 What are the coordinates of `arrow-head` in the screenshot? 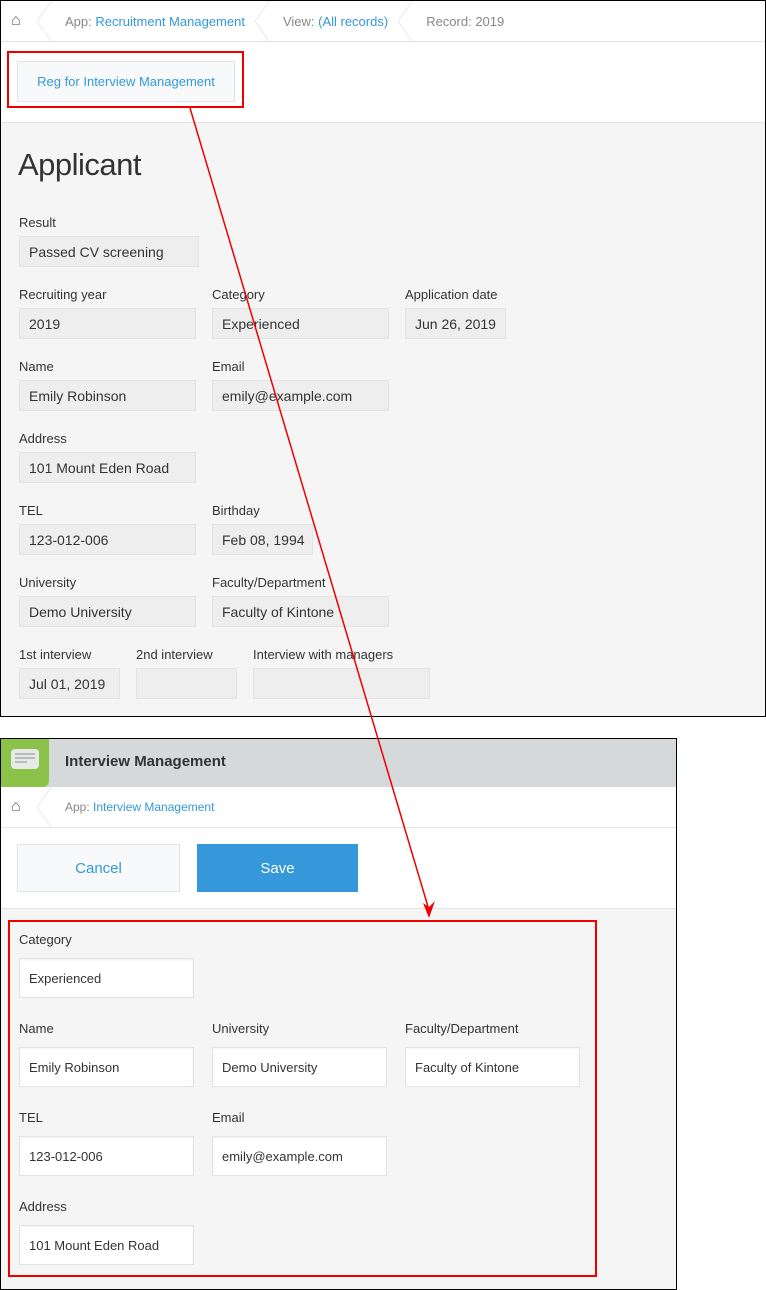 It's located at (429, 909).